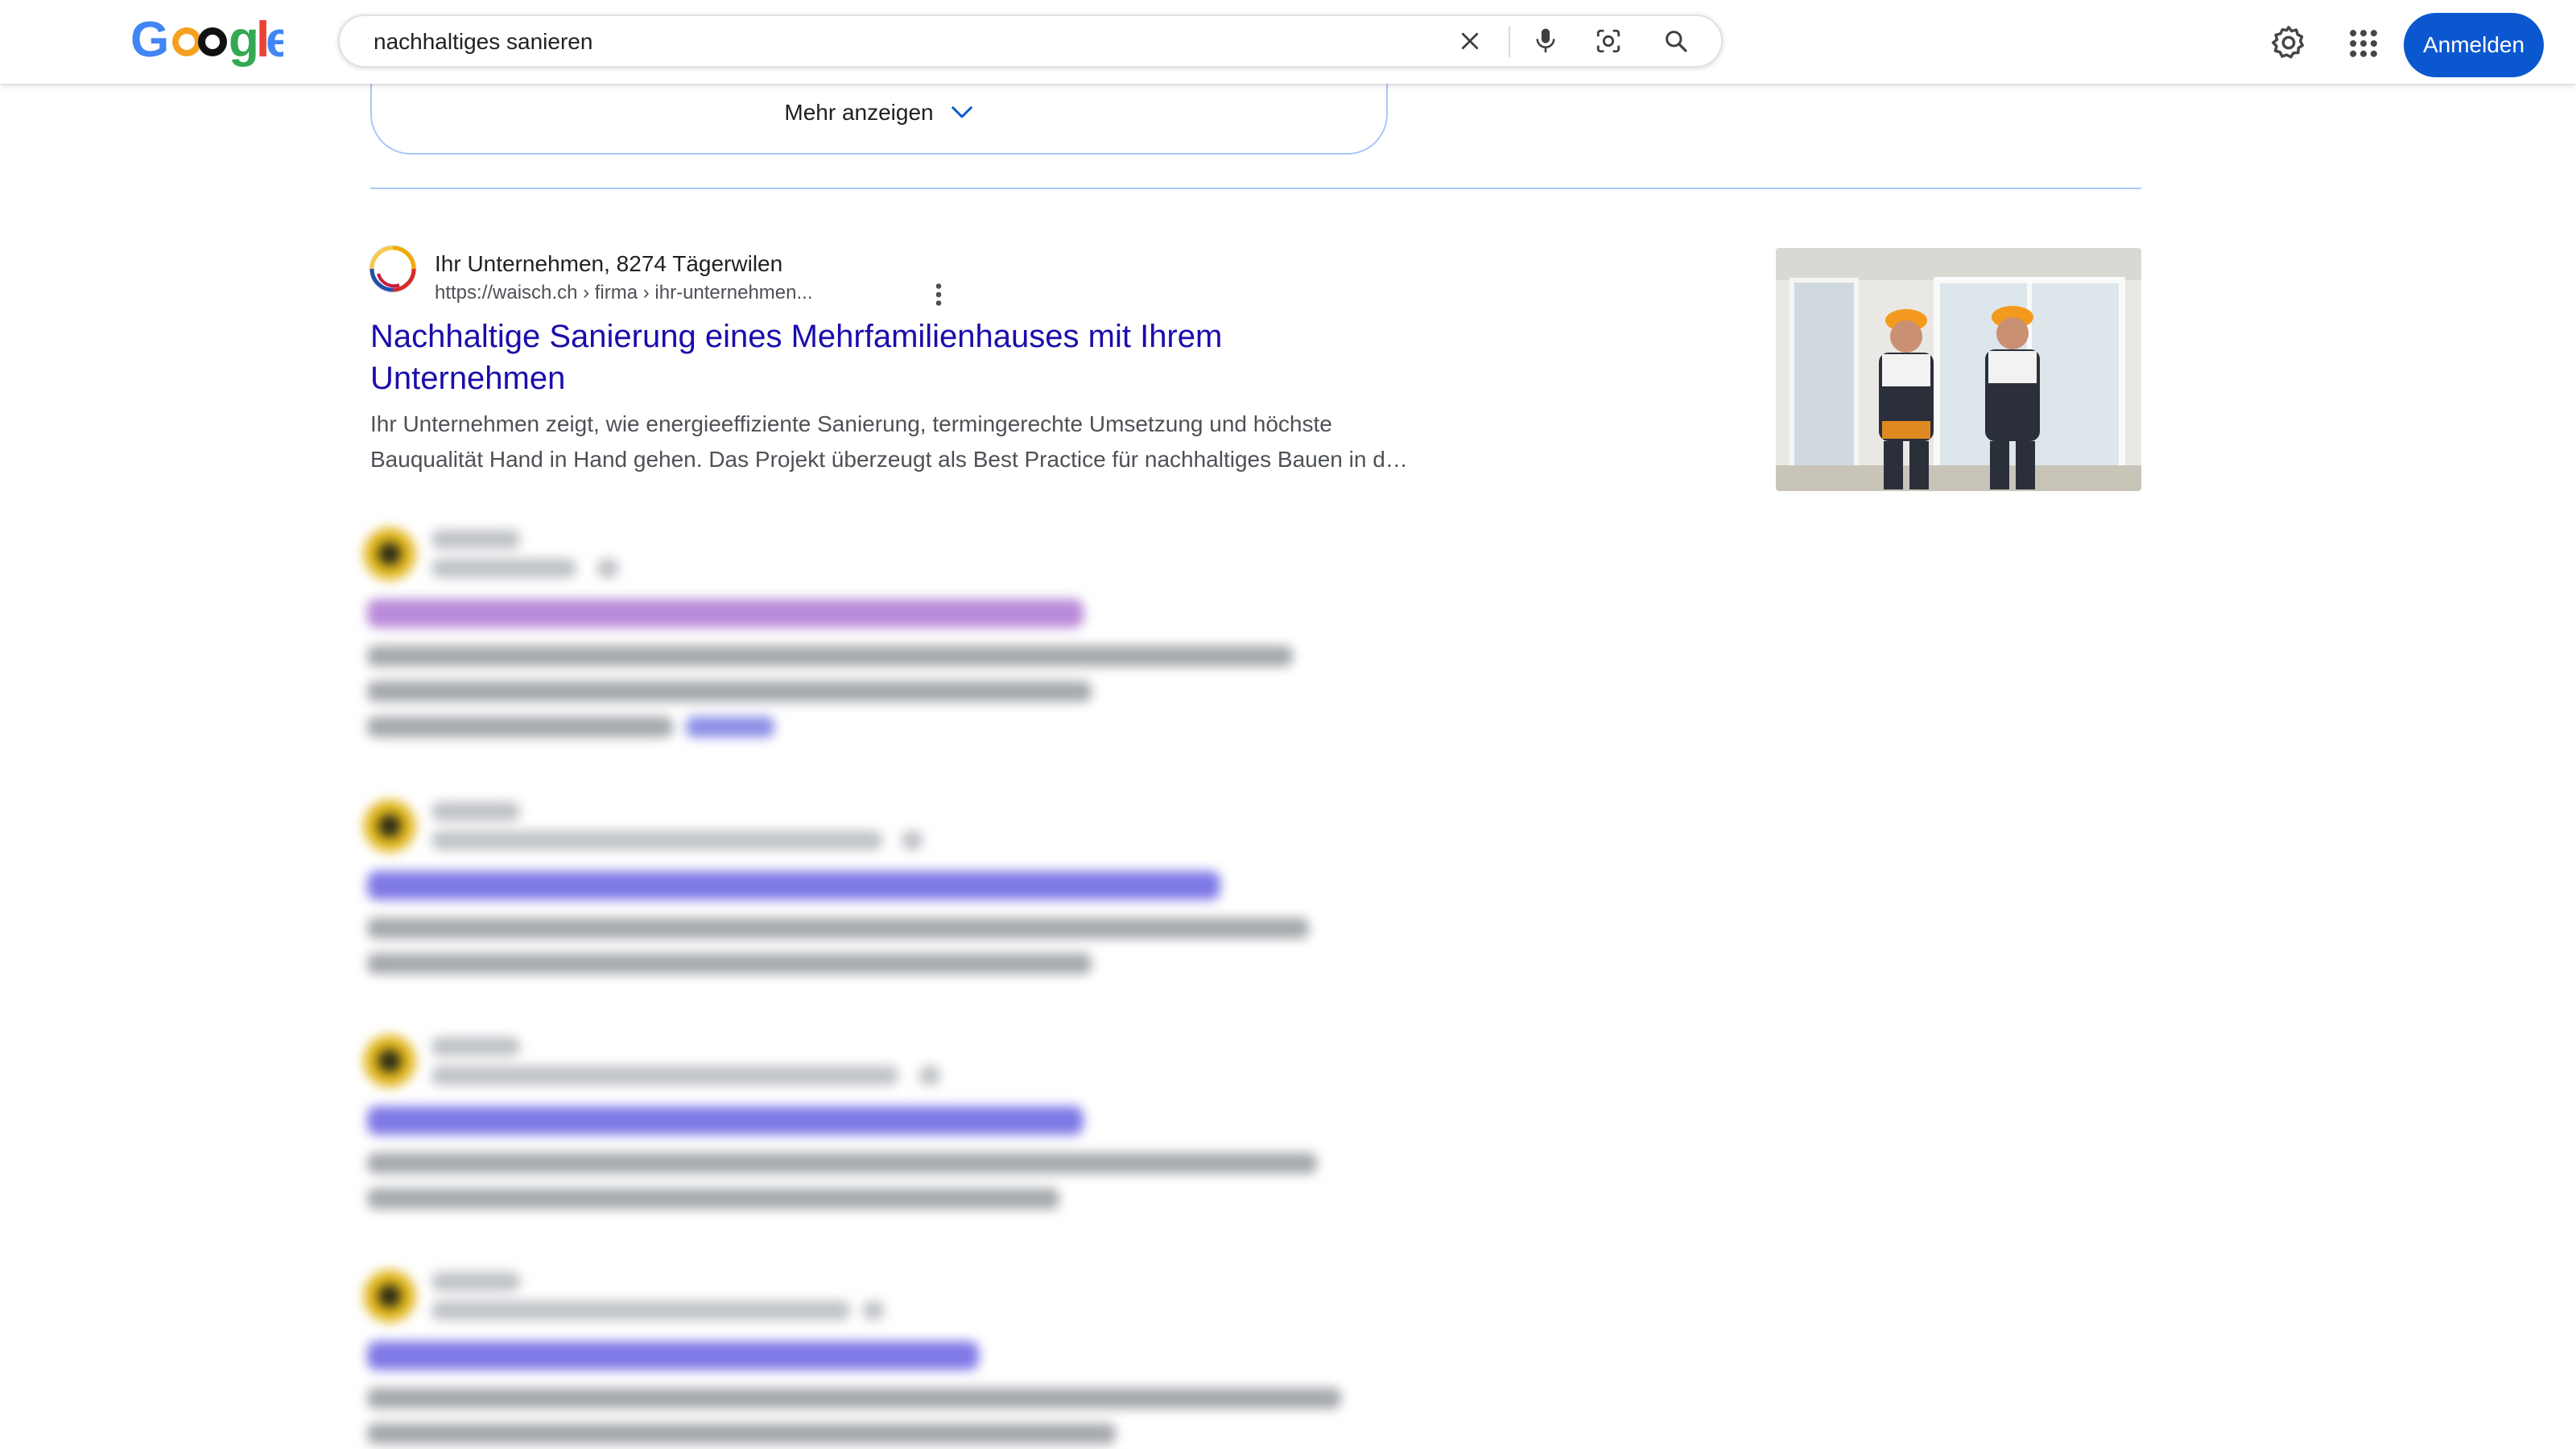  Describe the element at coordinates (2363, 43) in the screenshot. I see `apps-icon` at that location.